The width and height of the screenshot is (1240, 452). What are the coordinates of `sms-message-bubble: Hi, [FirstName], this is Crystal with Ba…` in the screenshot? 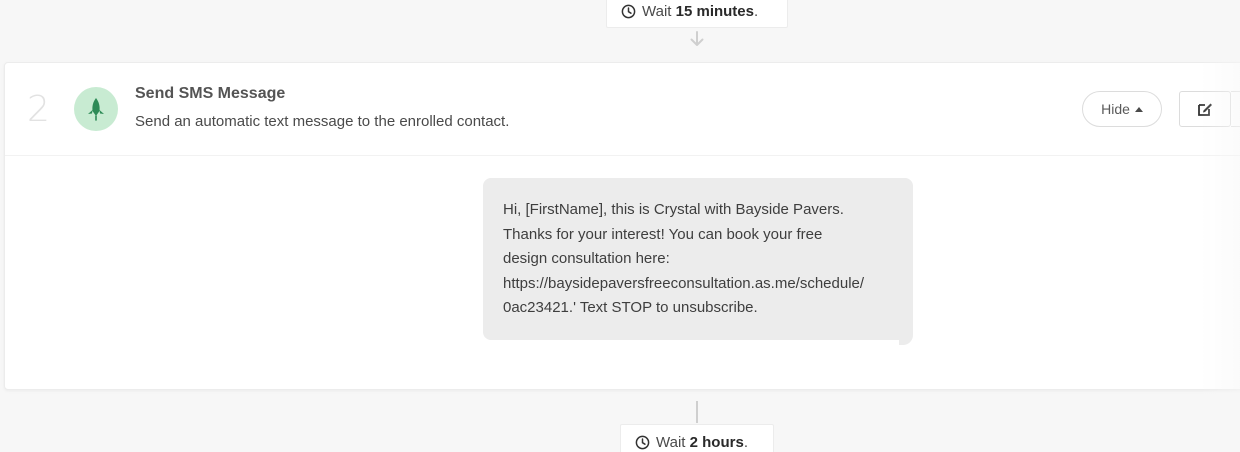 It's located at (698, 259).